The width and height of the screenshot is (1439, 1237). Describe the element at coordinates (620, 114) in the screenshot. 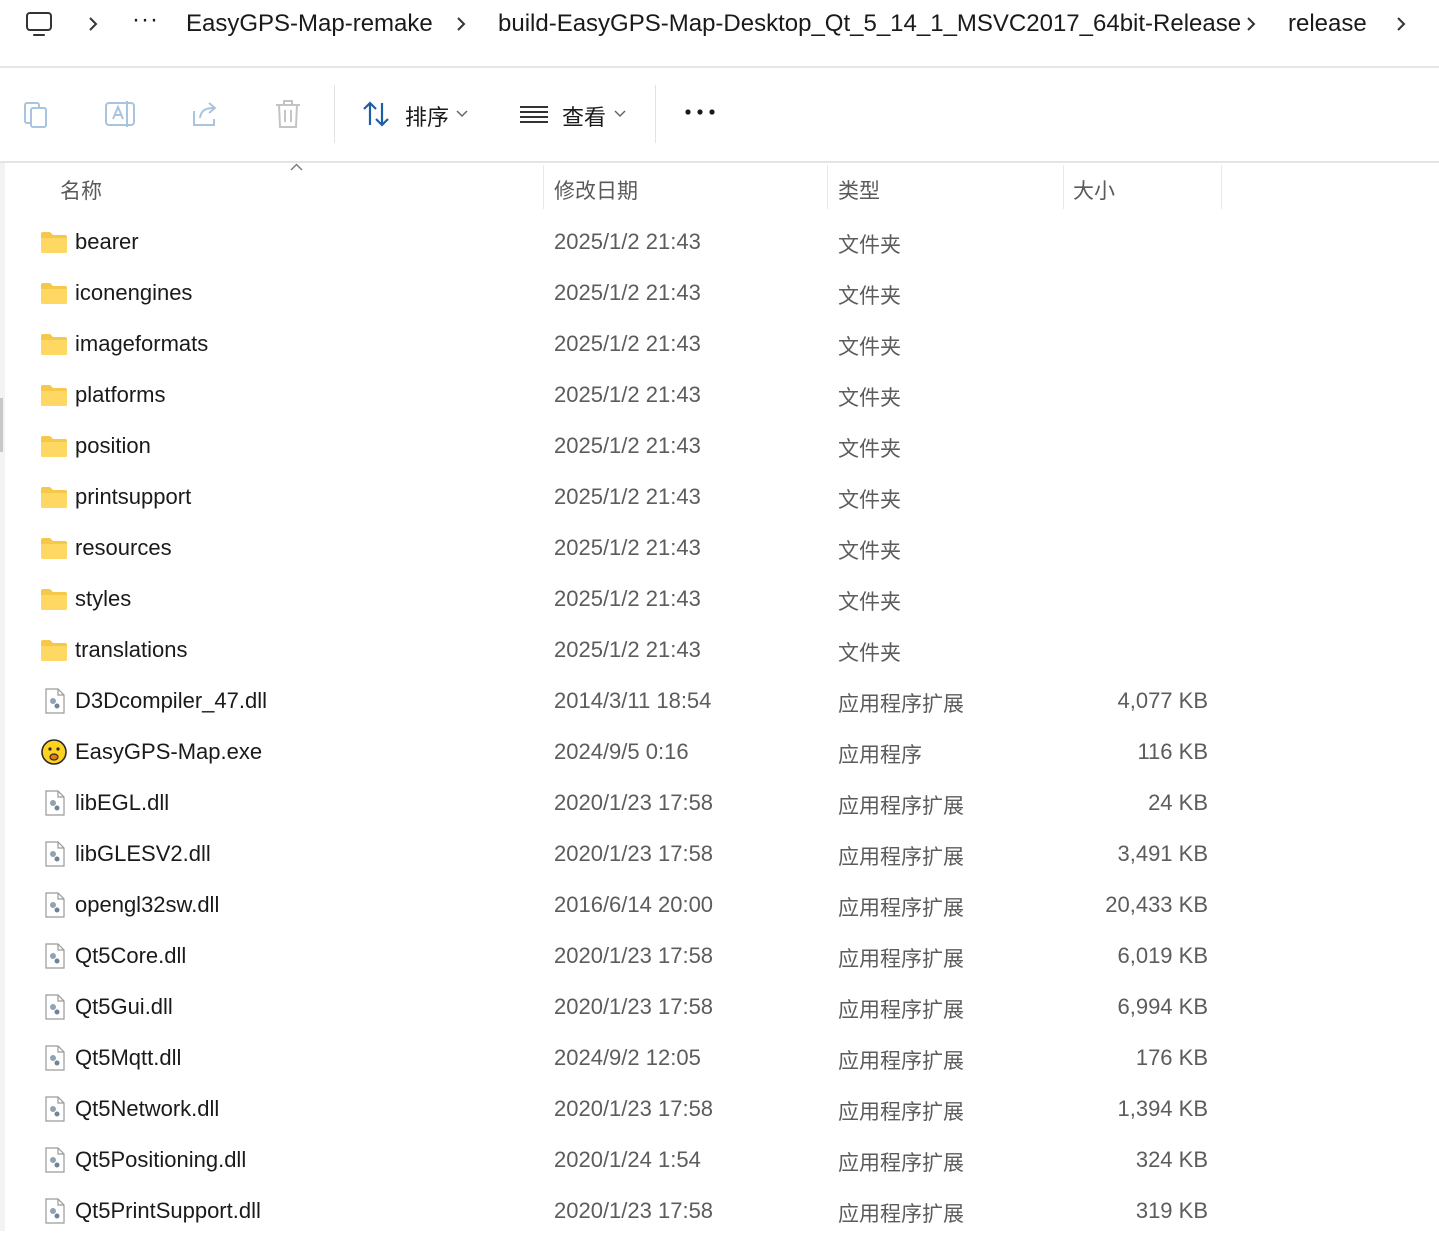

I see `chevron-down-icon` at that location.